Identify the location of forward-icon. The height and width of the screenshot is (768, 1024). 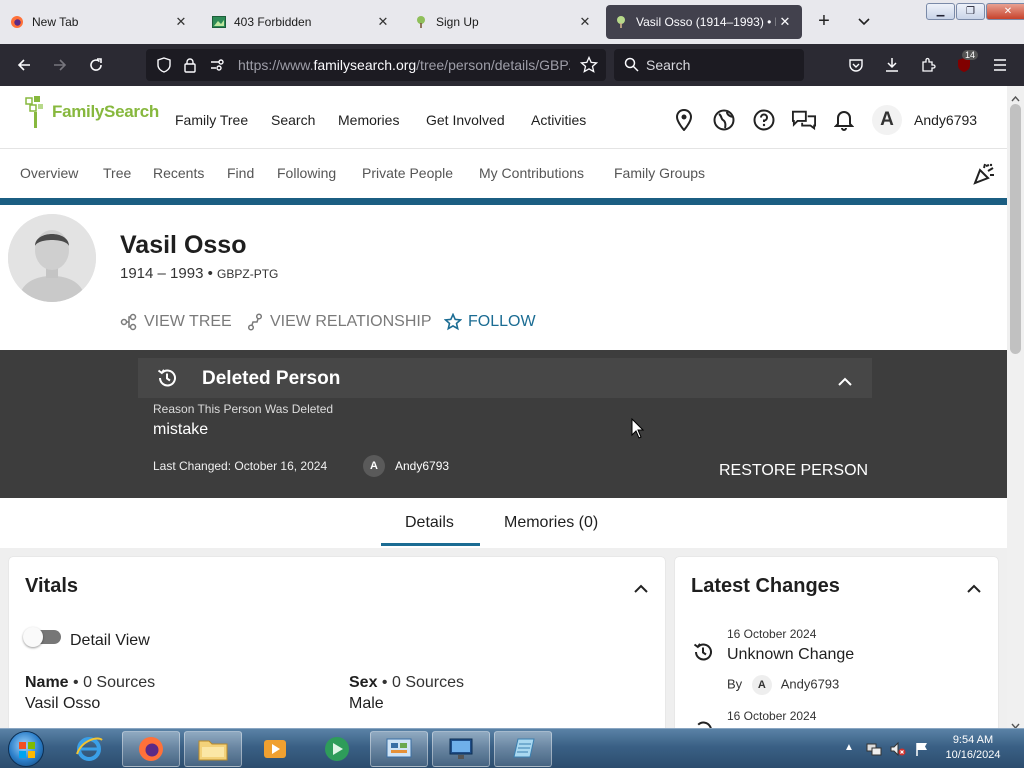
(60, 65).